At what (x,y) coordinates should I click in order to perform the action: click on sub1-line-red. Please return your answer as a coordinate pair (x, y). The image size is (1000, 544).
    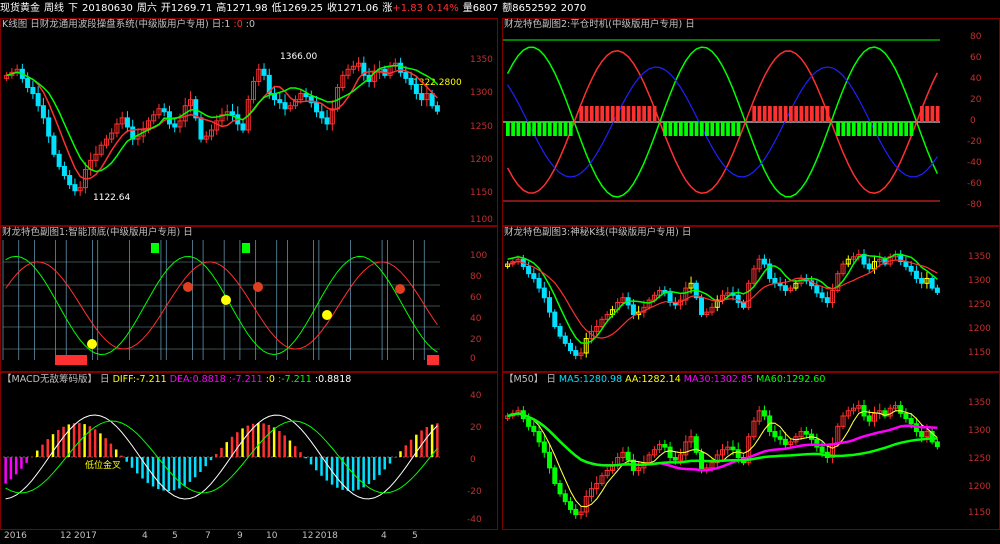
    Looking at the image, I should click on (221, 305).